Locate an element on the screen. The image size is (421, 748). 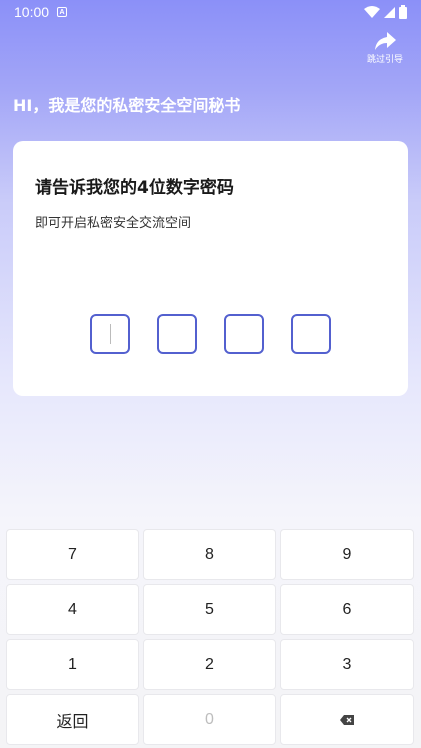
card-subtitle: 即可开启私密安全交流空间 is located at coordinates (113, 223).